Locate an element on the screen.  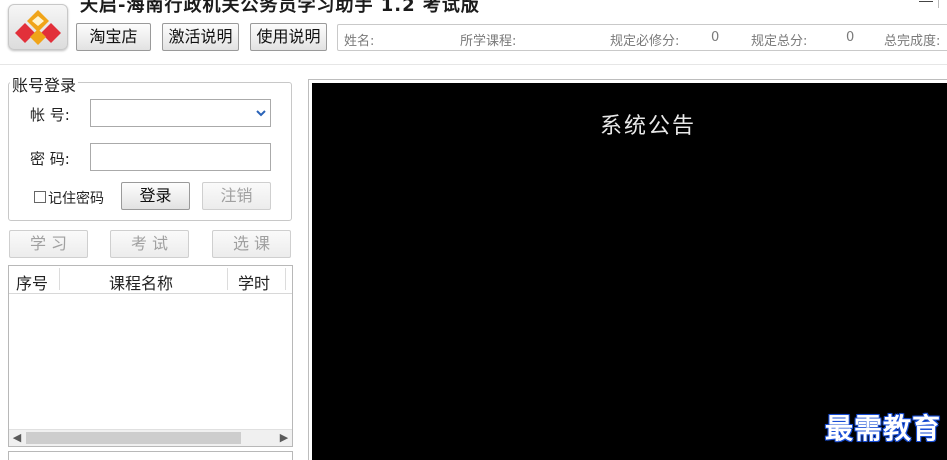
scrollbar-thumb is located at coordinates (133, 438).